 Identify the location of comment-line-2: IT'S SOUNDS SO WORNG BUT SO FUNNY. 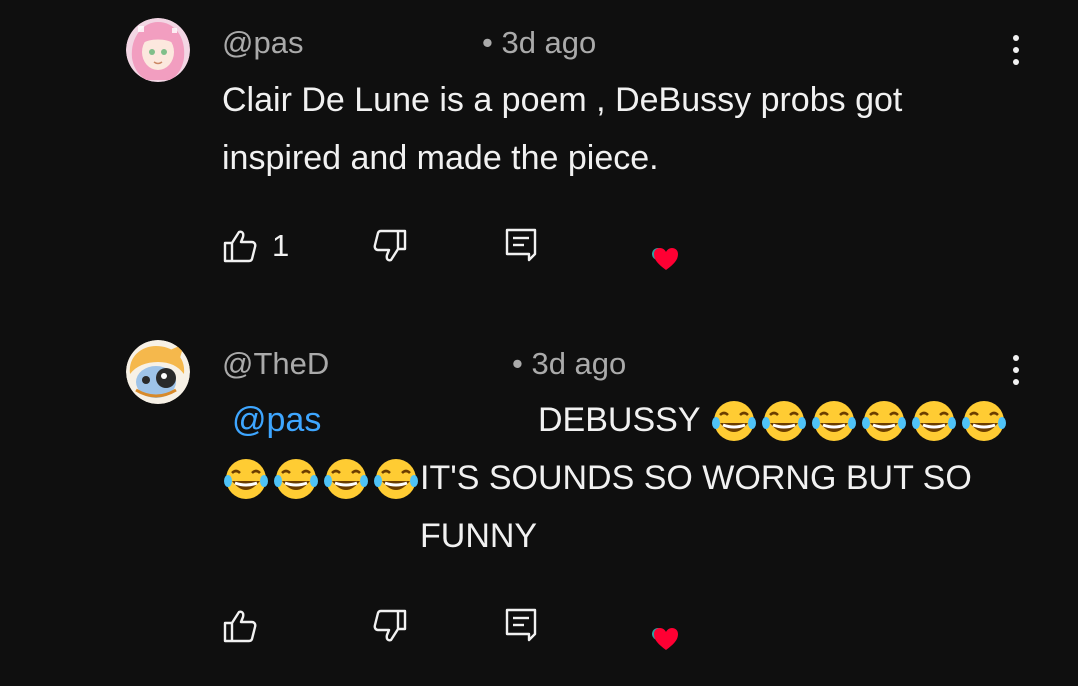
(617, 502).